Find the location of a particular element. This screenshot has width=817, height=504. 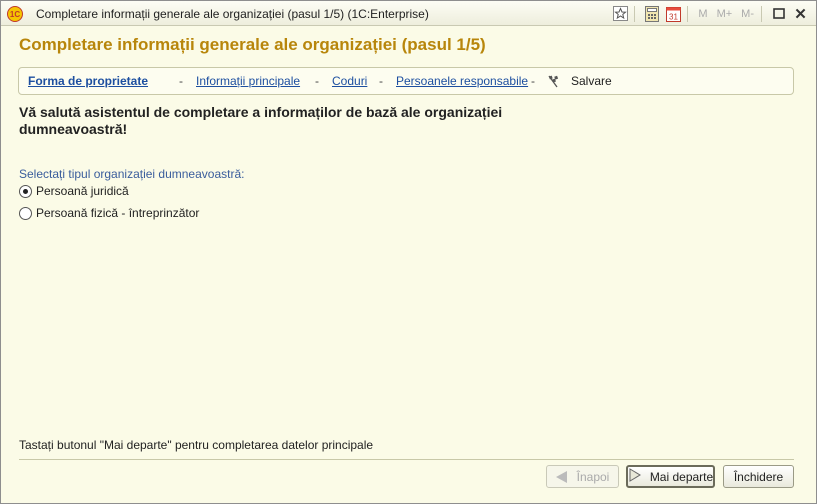

memory-m-button: M is located at coordinates (702, 13).